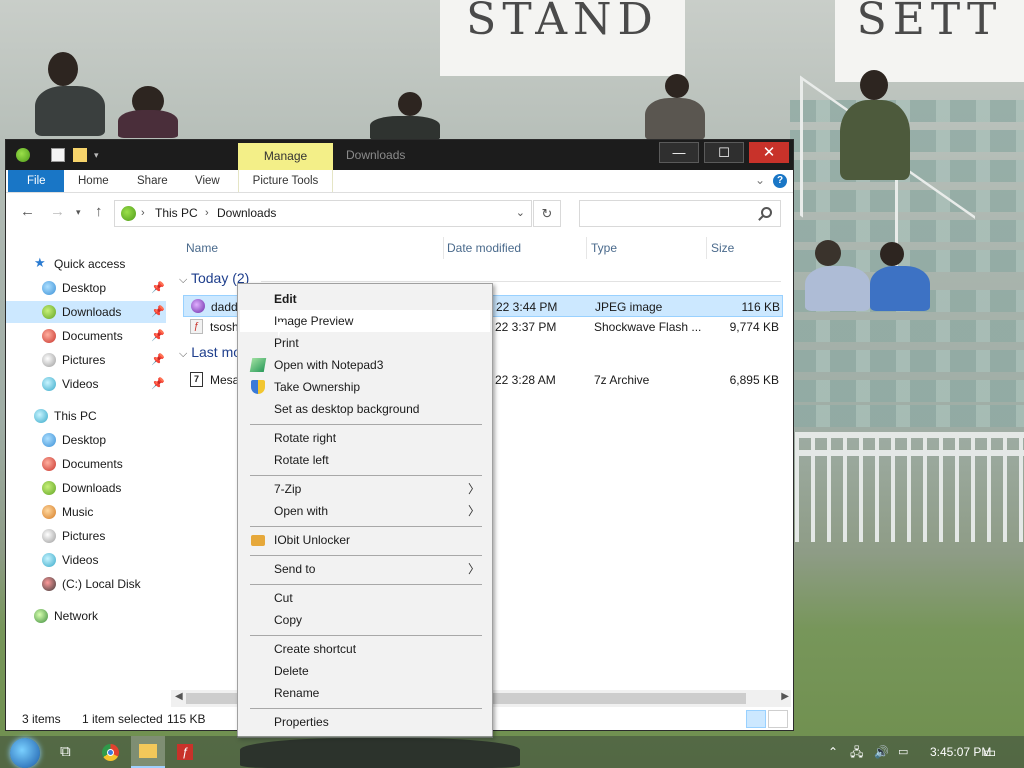 Image resolution: width=1024 pixels, height=768 pixels. What do you see at coordinates (365, 387) in the screenshot?
I see `menu-item-take-ownership: Take Ownership` at bounding box center [365, 387].